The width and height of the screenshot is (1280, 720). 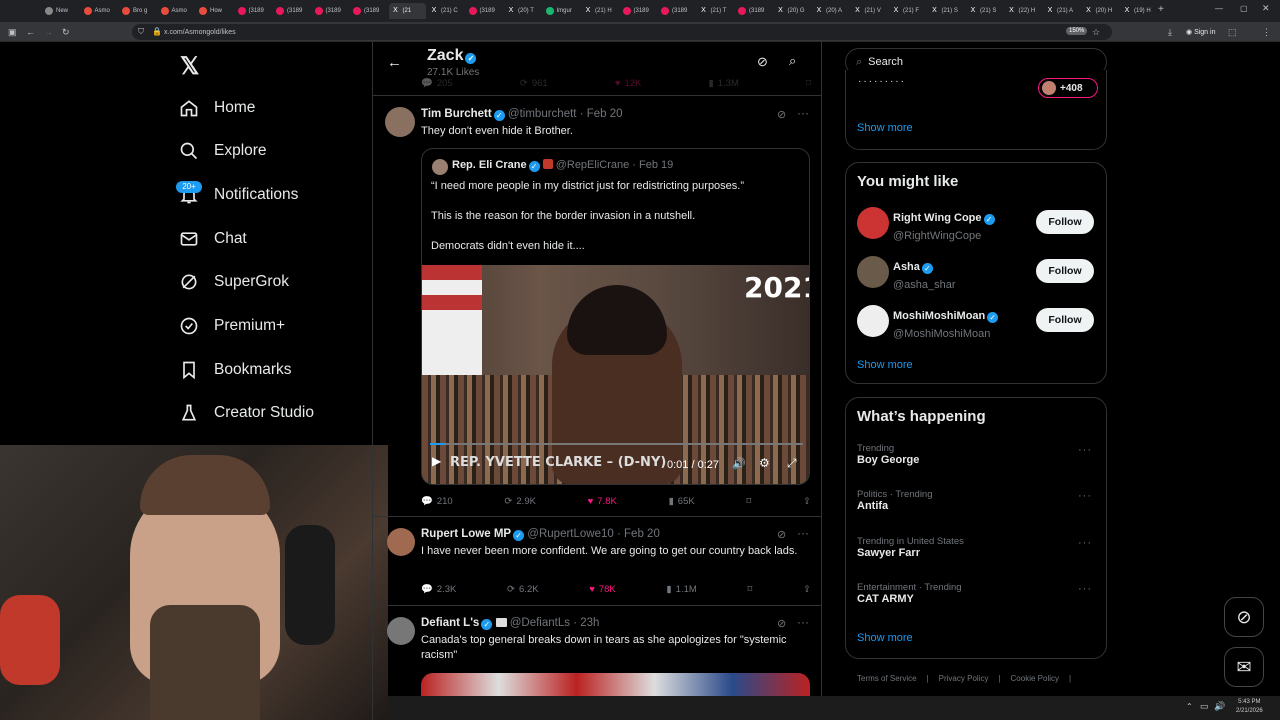 What do you see at coordinates (602, 589) in the screenshot?
I see `like-button: ♥ 78K` at bounding box center [602, 589].